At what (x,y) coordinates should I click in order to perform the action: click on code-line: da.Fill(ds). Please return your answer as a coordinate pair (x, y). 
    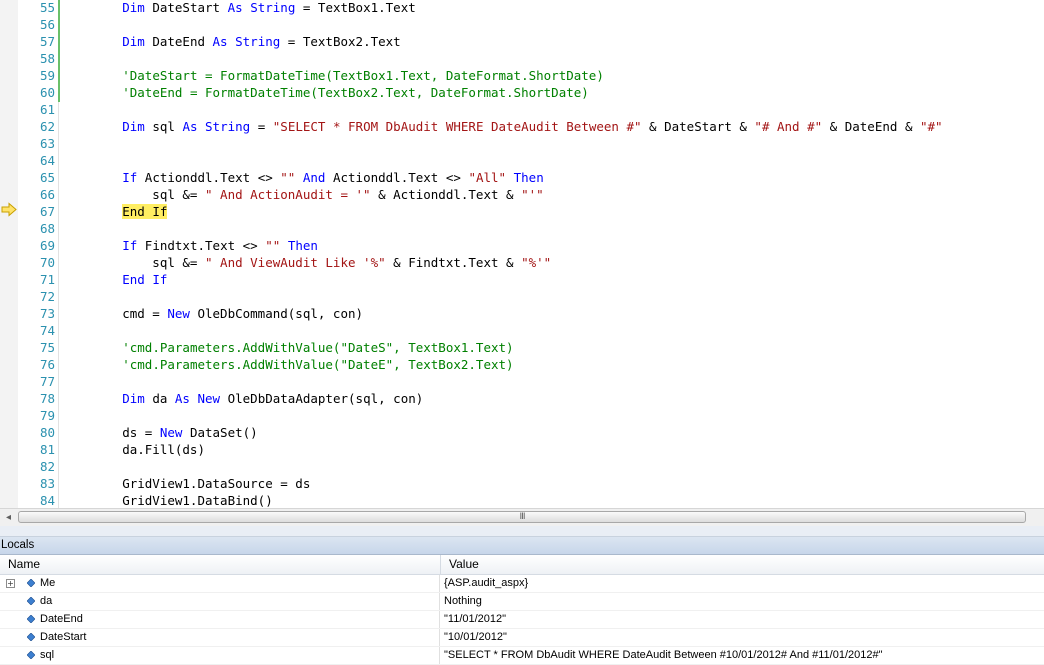
    Looking at the image, I should click on (551, 450).